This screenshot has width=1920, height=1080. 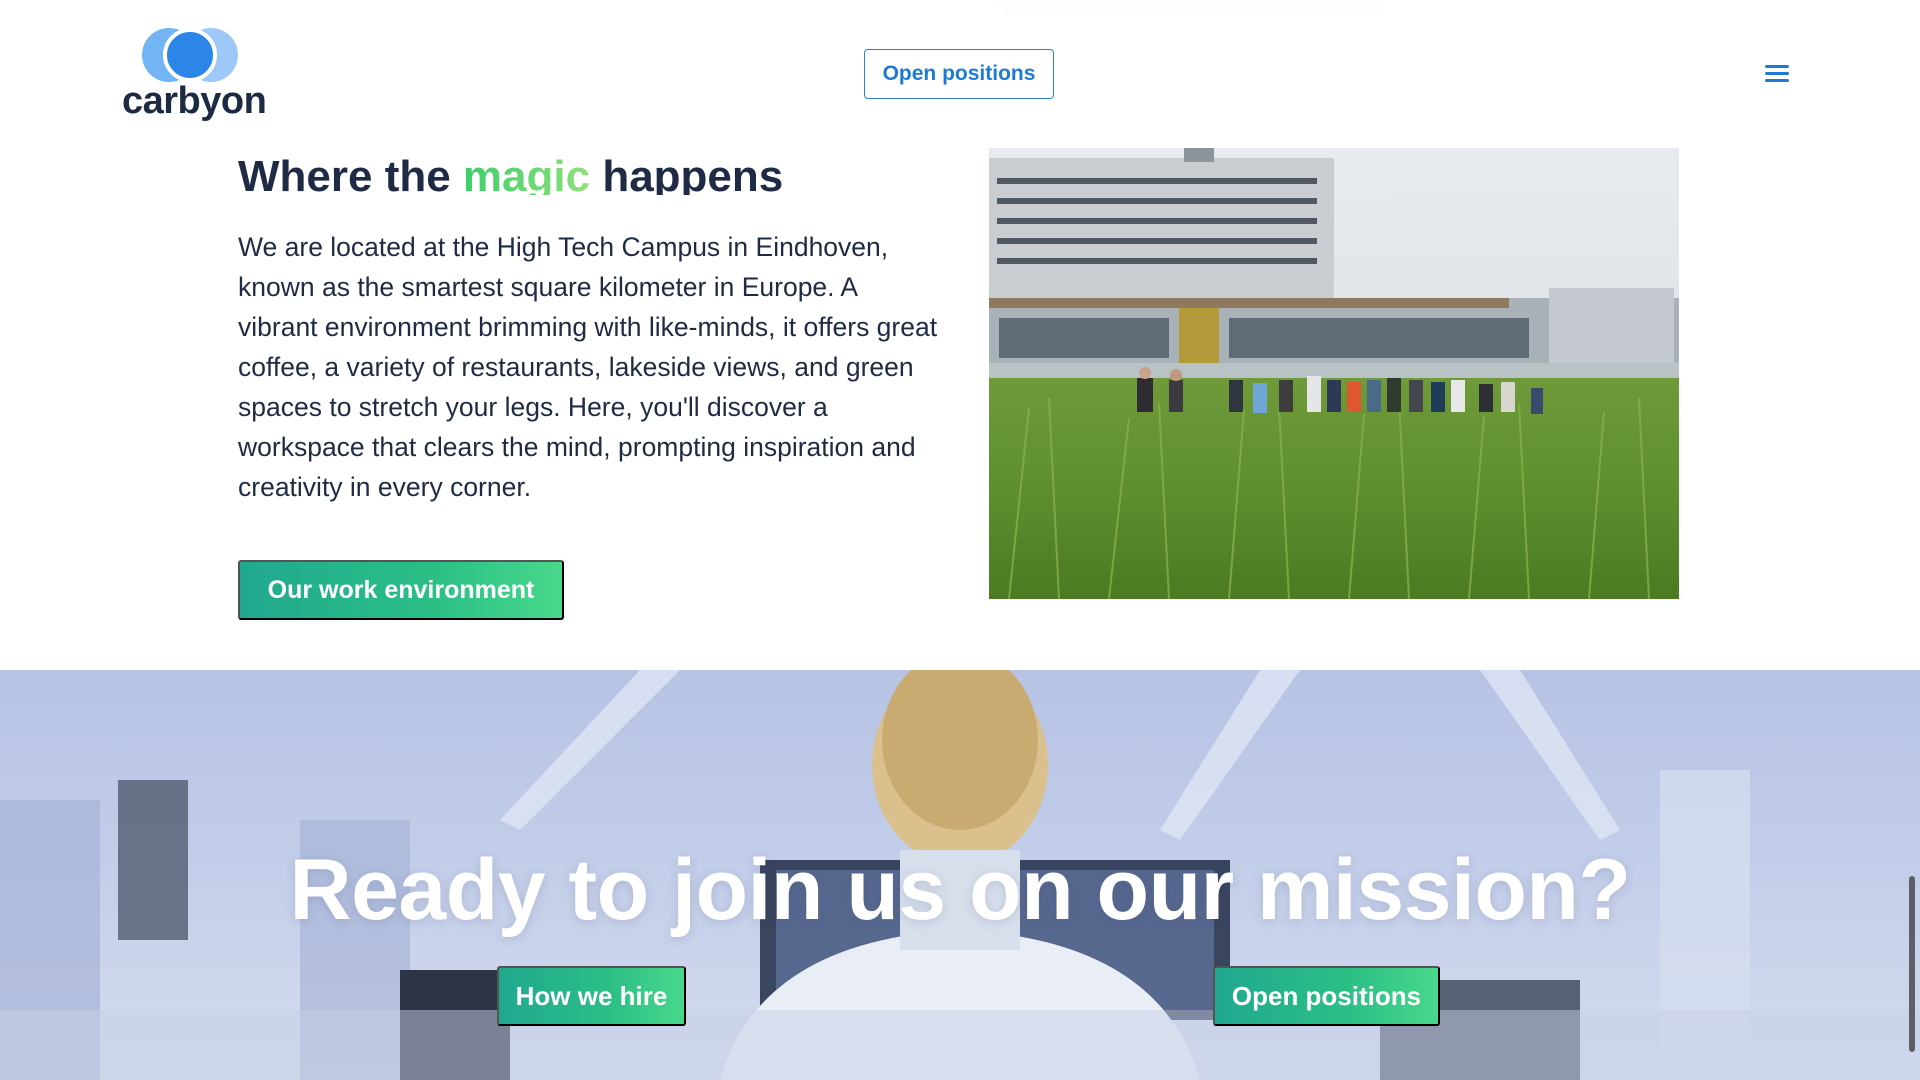 I want to click on hamburger-menu-icon, so click(x=1777, y=73).